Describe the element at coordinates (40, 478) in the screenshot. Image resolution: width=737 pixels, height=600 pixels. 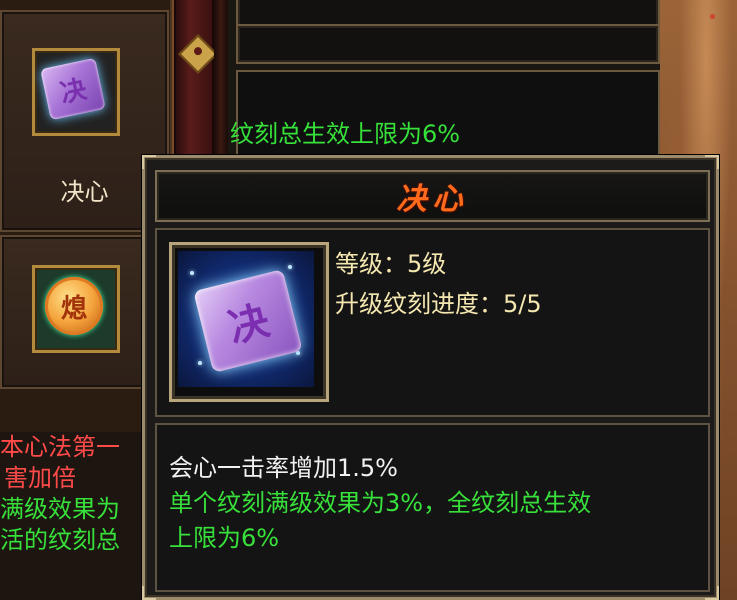
I see `description-line: 害加倍` at that location.